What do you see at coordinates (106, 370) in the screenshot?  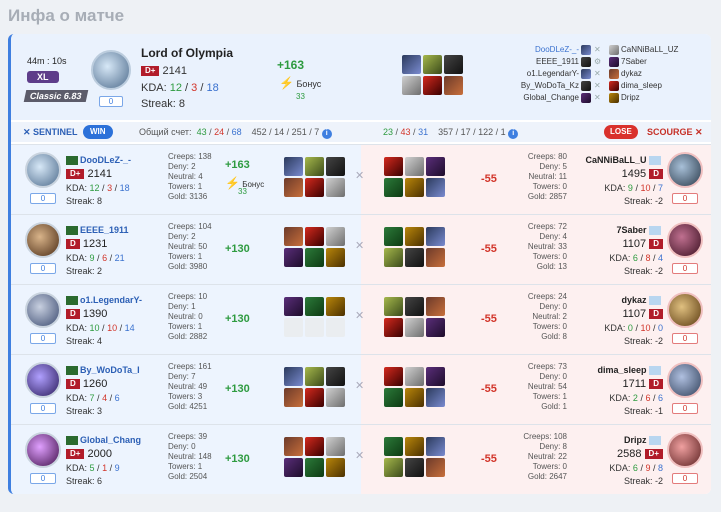 I see `player-name: By_WoDoTa_I` at bounding box center [106, 370].